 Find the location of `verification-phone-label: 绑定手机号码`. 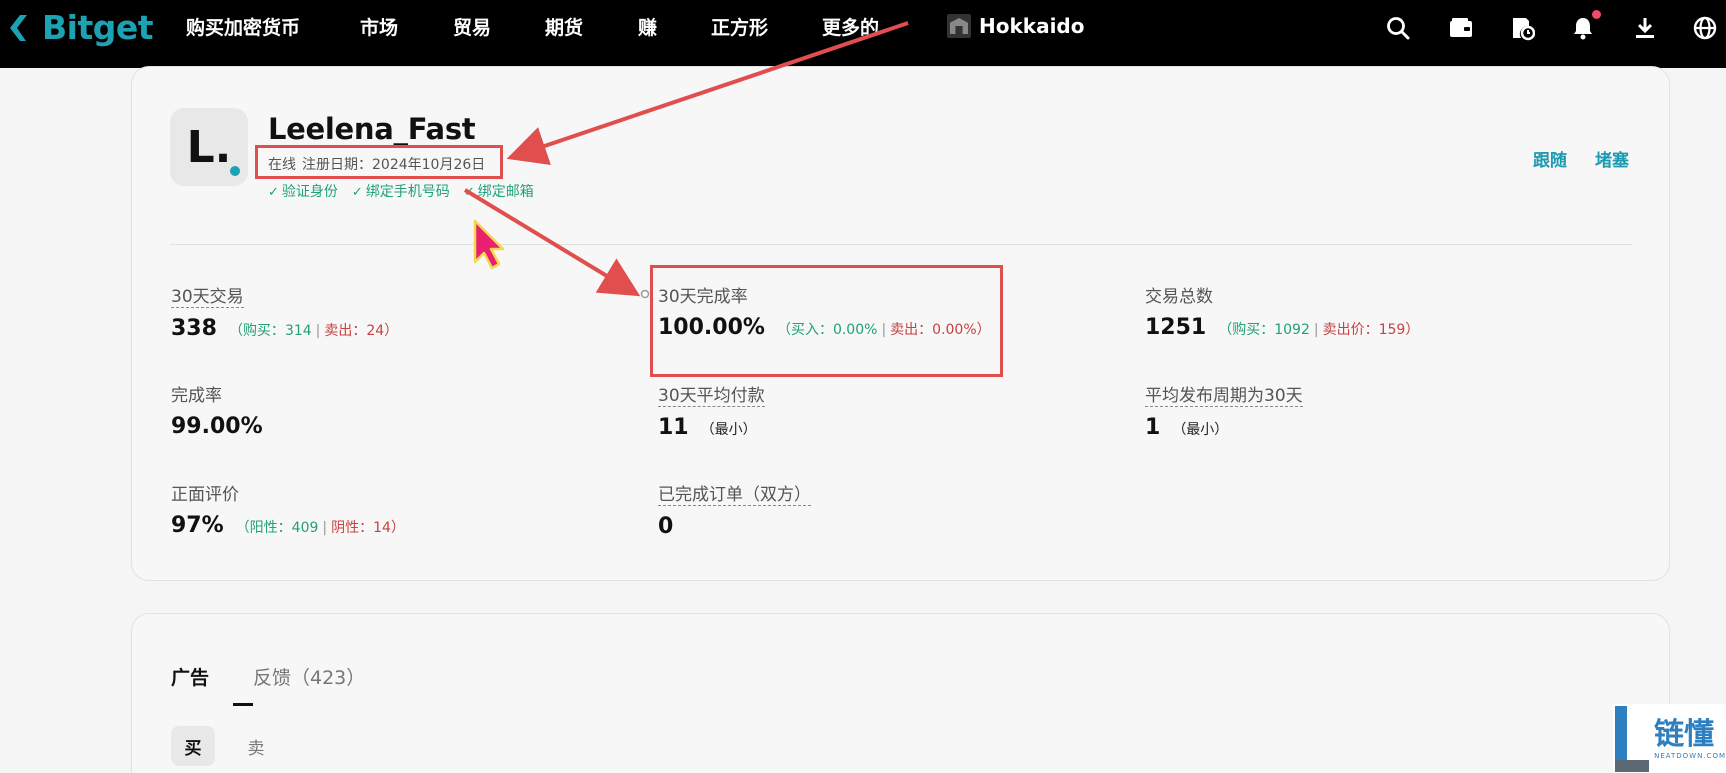

verification-phone-label: 绑定手机号码 is located at coordinates (407, 192).